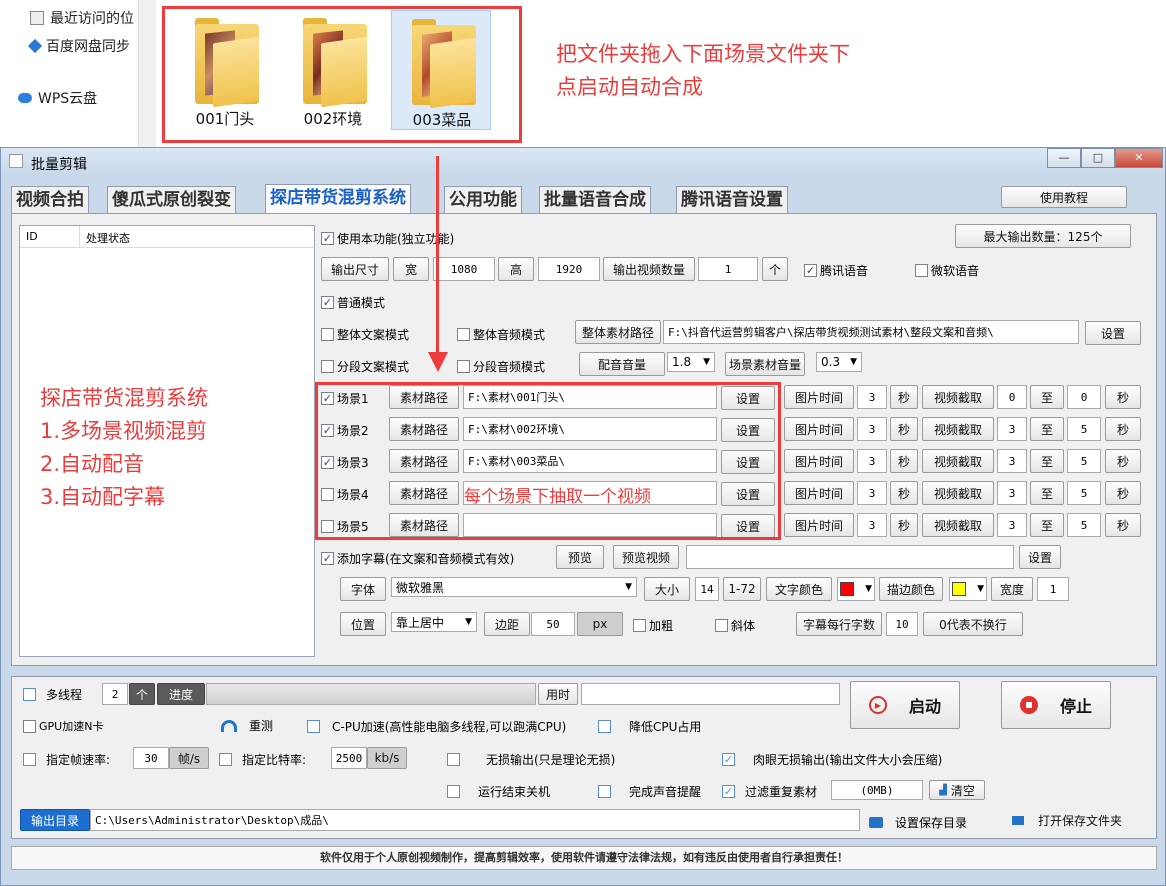 Image resolution: width=1166 pixels, height=886 pixels. What do you see at coordinates (464, 269) in the screenshot?
I see `width-input: 1080` at bounding box center [464, 269].